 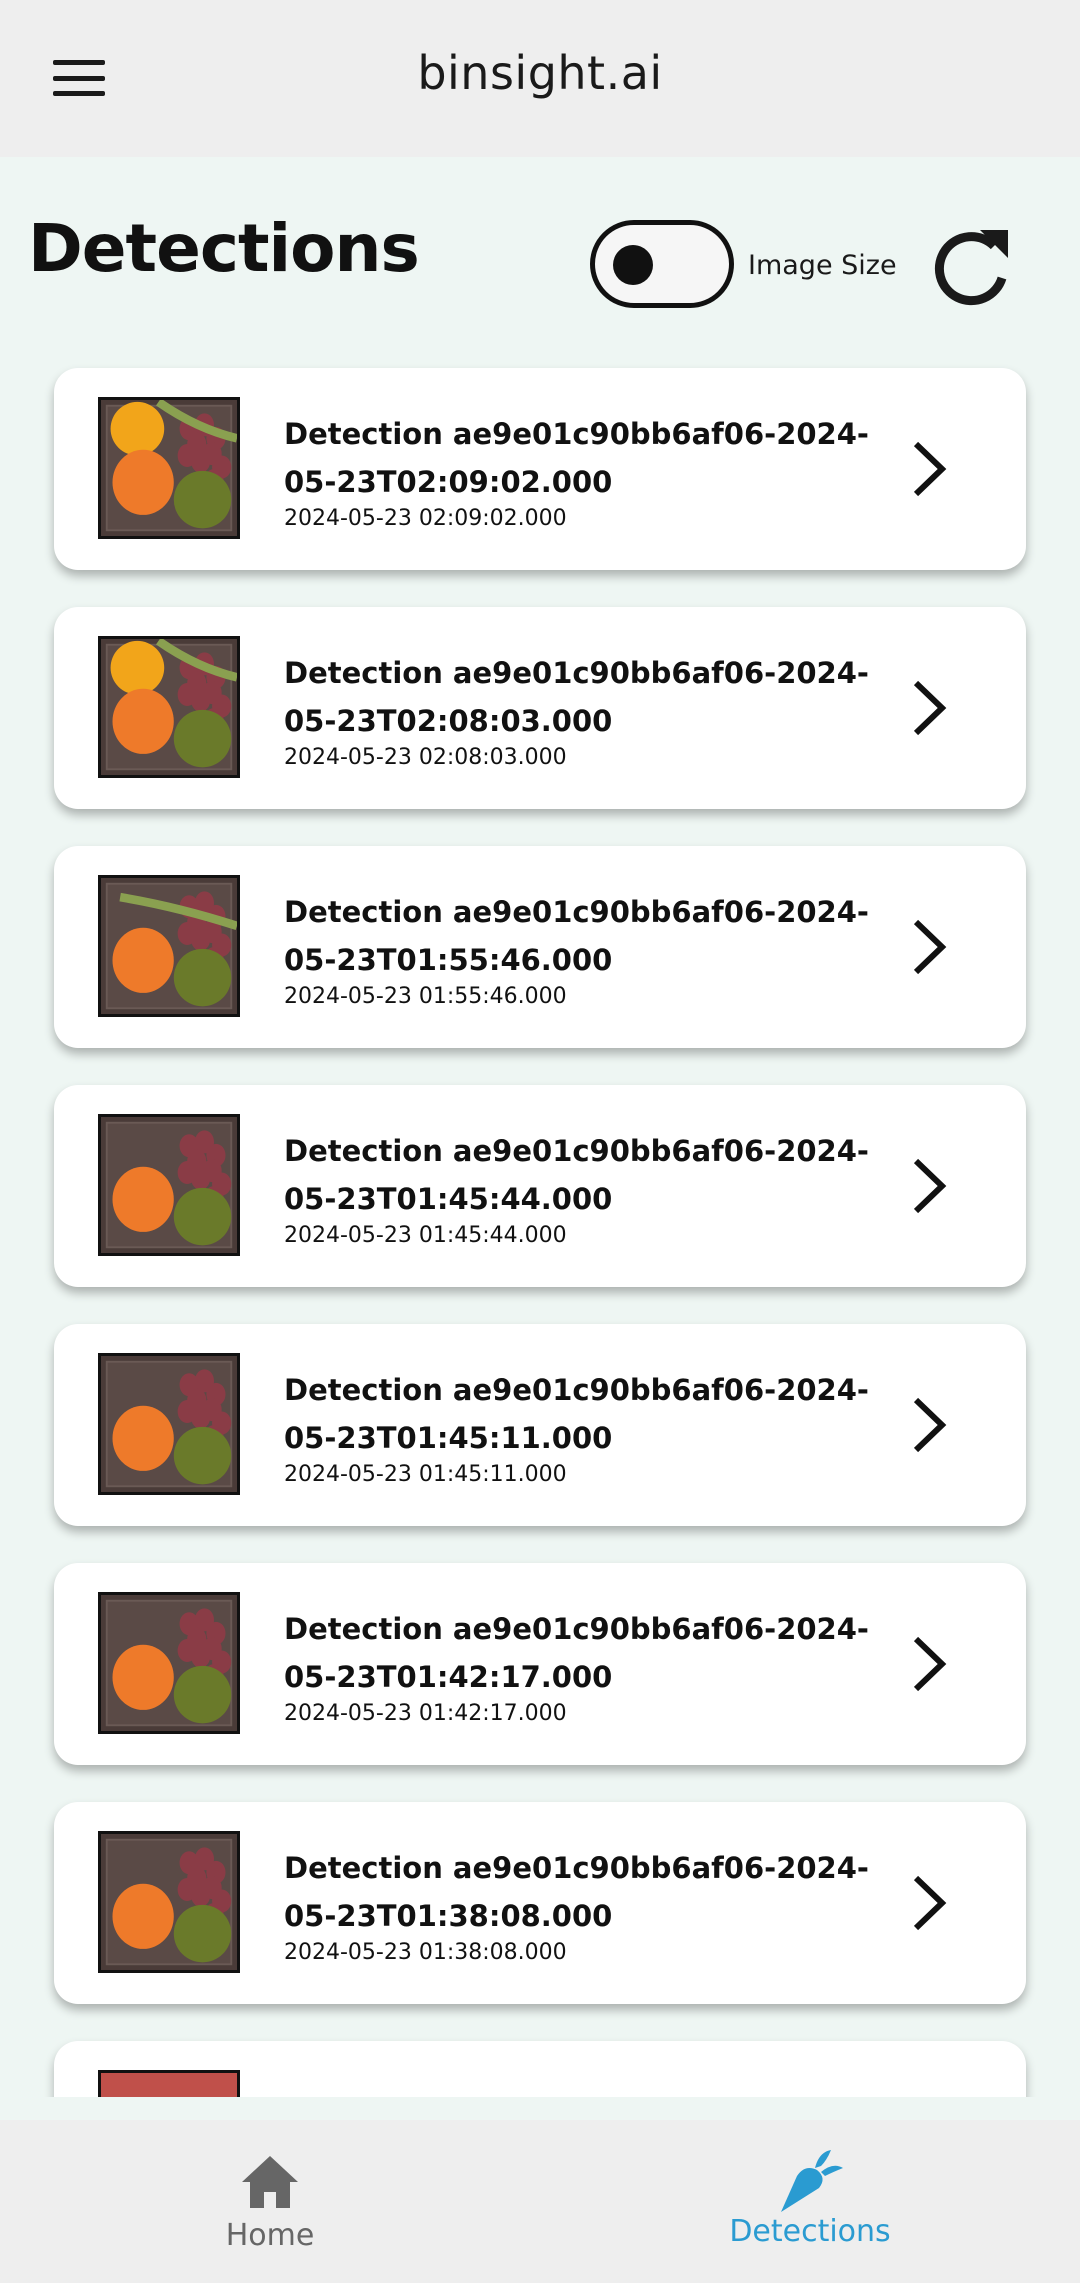 I want to click on nav-label-detections: Detections, so click(x=810, y=2231).